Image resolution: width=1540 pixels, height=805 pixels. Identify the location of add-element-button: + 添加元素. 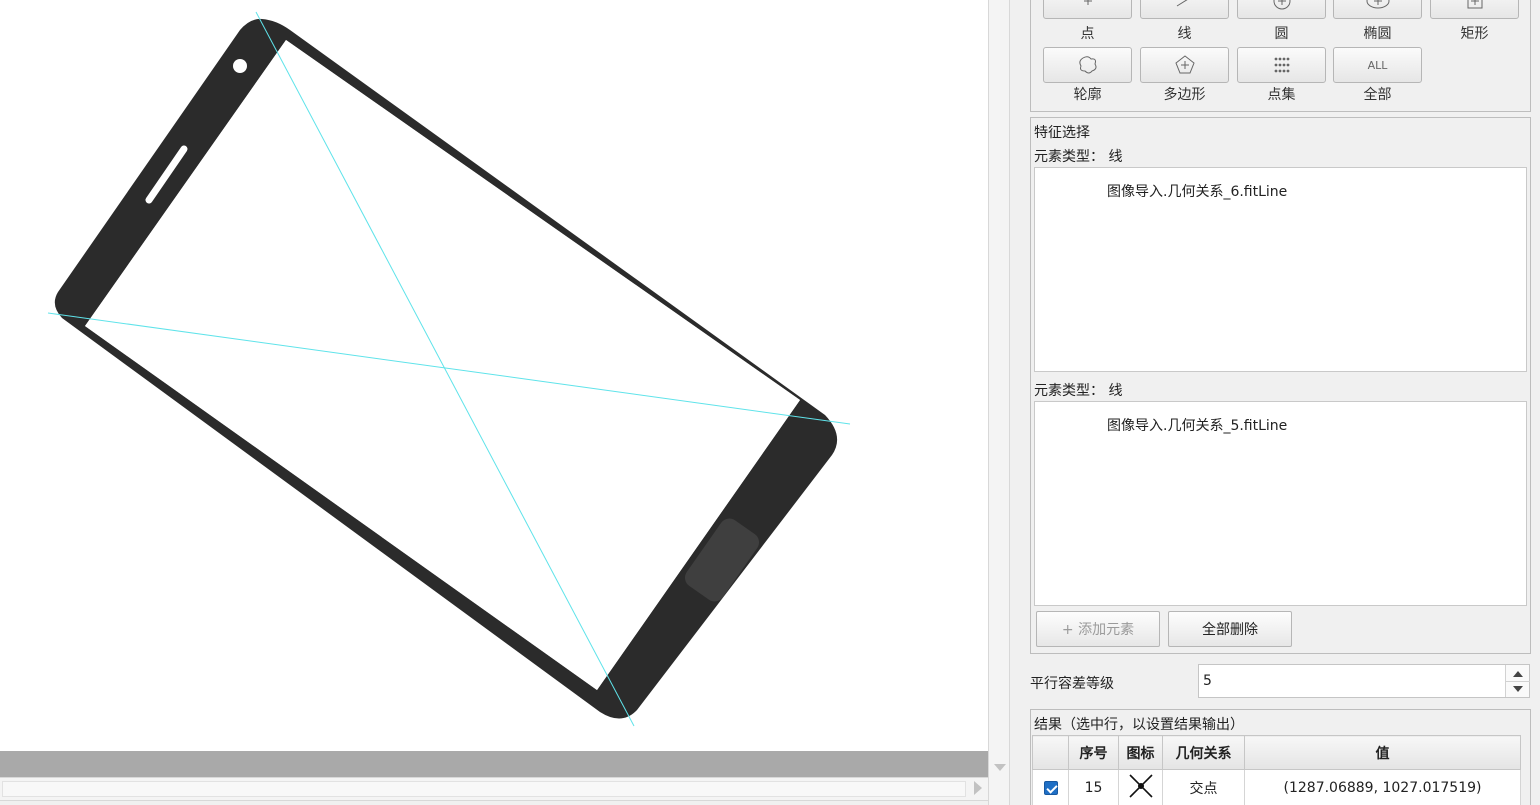
(1098, 629).